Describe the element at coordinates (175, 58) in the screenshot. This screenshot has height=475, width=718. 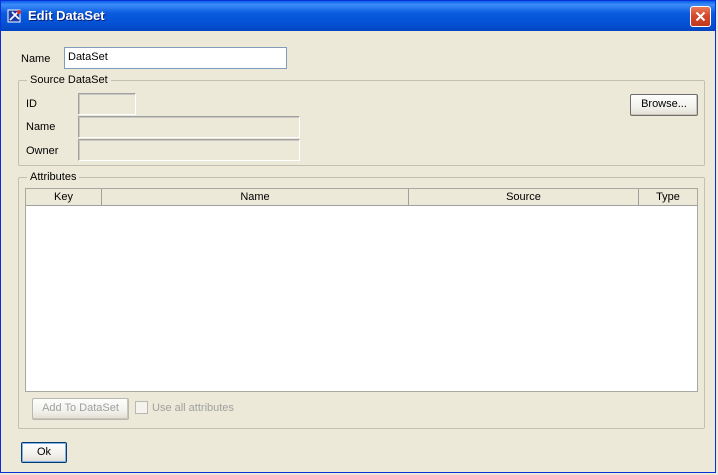
I see `dataset-name-input: DataSet` at that location.